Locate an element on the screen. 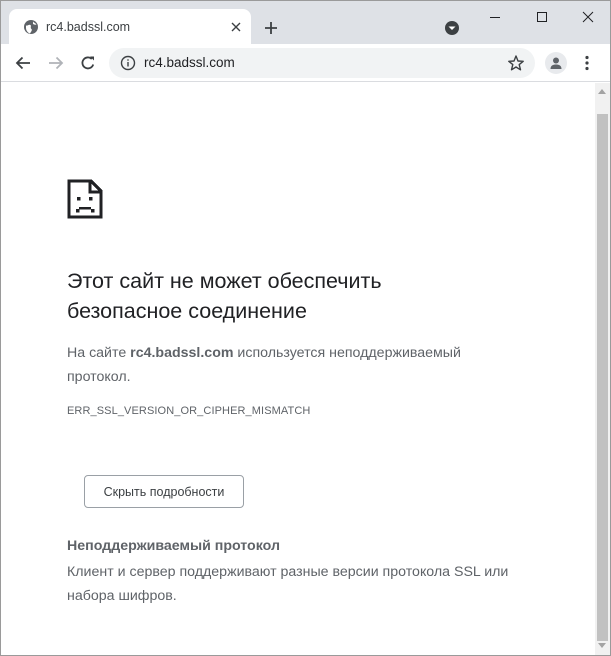 This screenshot has height=656, width=611. forward-arrow-icon is located at coordinates (56, 63).